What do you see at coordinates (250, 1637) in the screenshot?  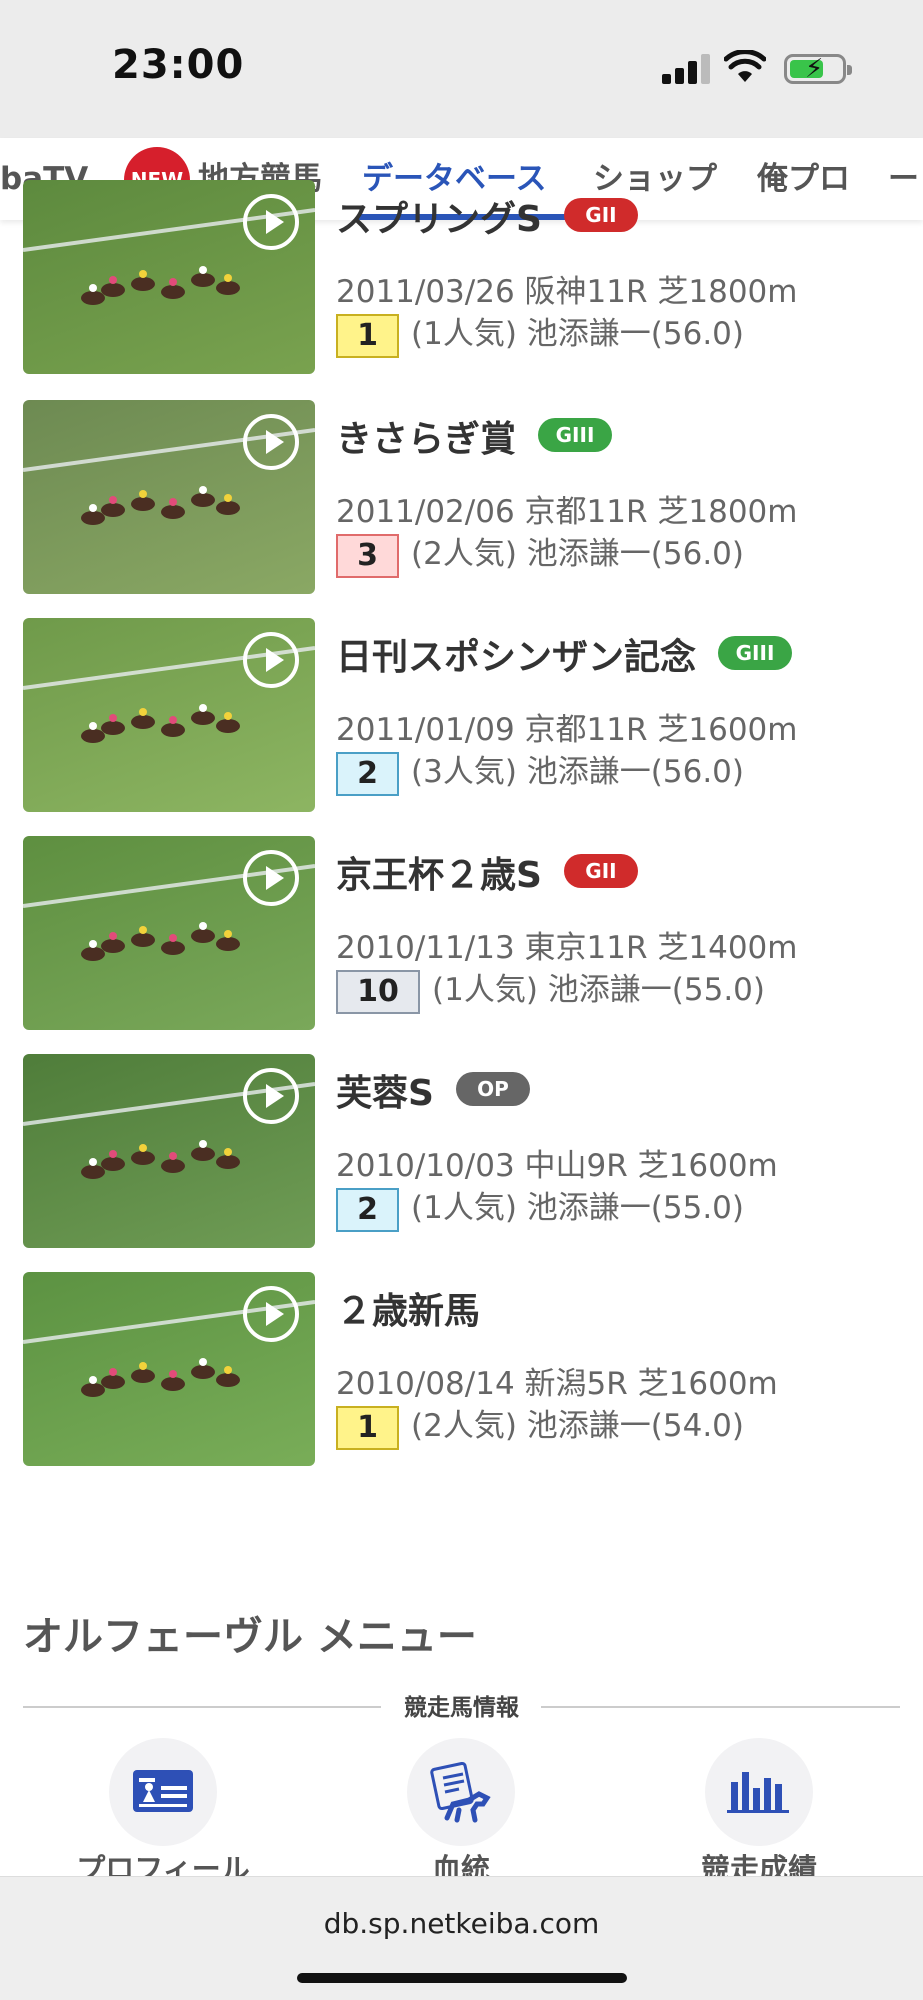 I see `horse-menu-title: オルフェーヴル メニュー` at bounding box center [250, 1637].